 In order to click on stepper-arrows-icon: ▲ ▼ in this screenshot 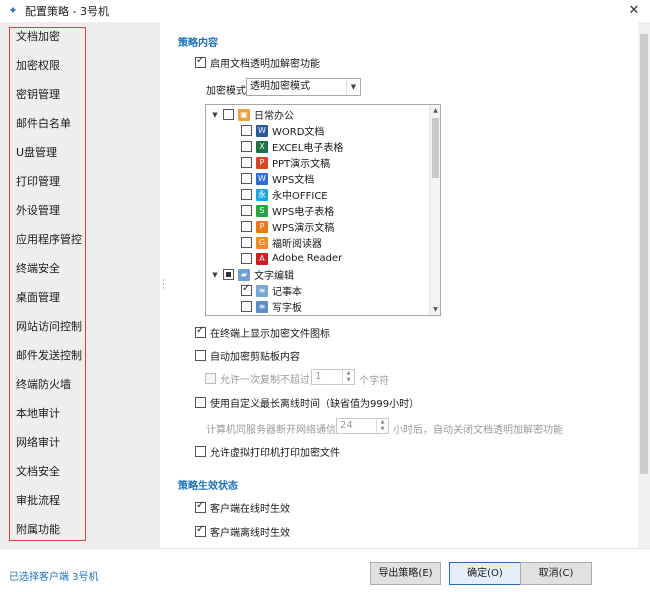, I will do `click(382, 426)`.